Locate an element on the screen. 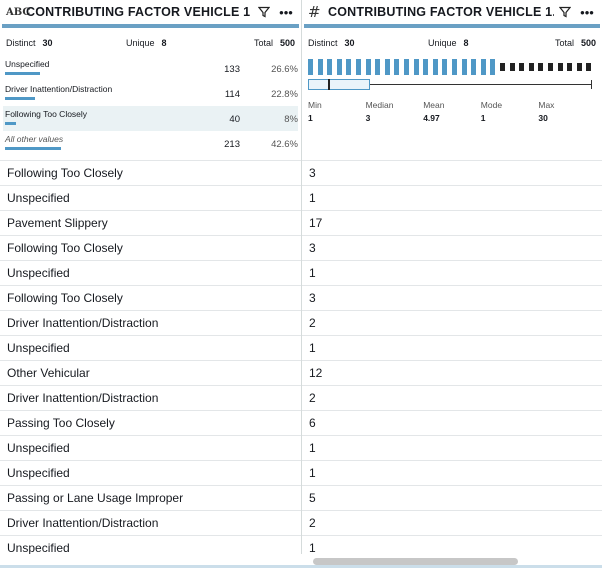 The image size is (602, 568). stat-mode: Mode 1 is located at coordinates (491, 111).